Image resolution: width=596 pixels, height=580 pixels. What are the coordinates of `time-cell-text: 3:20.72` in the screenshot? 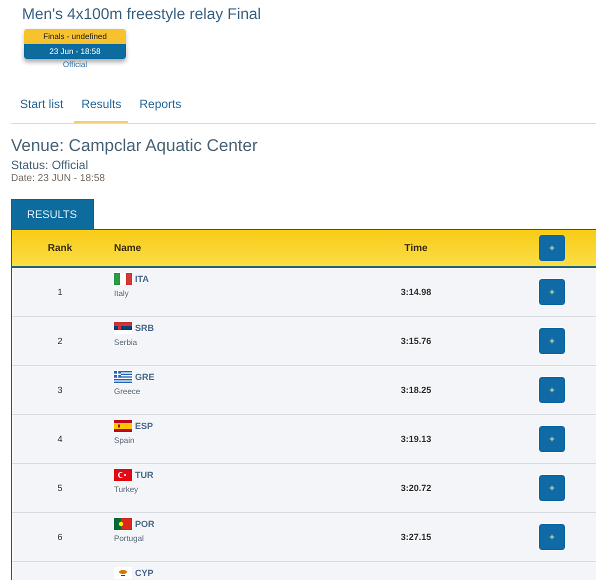 It's located at (416, 488).